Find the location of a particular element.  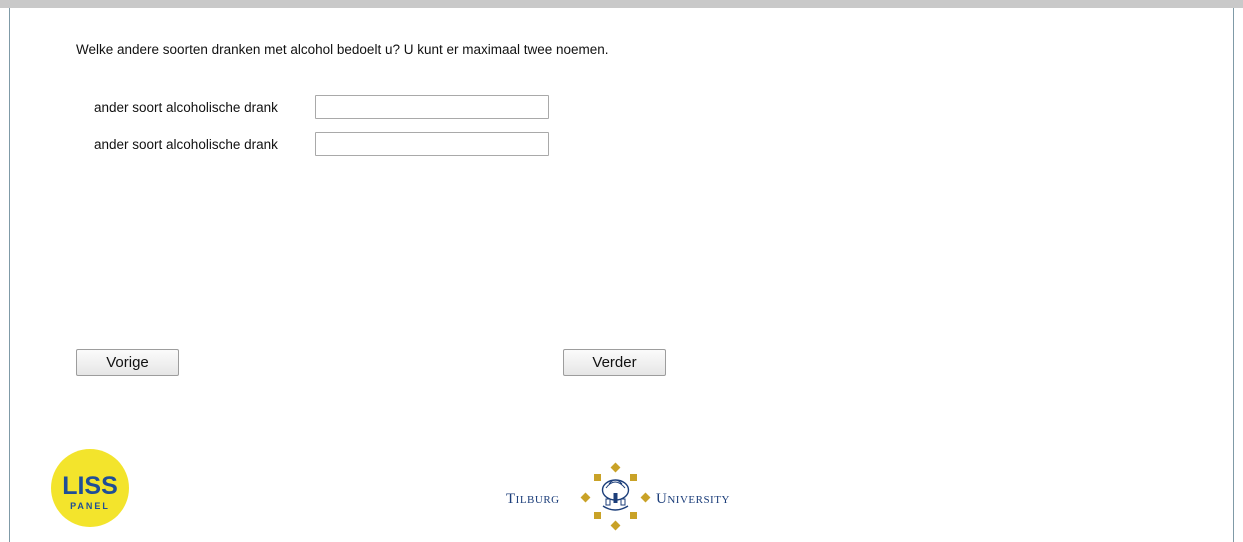

top-bar is located at coordinates (621, 4).